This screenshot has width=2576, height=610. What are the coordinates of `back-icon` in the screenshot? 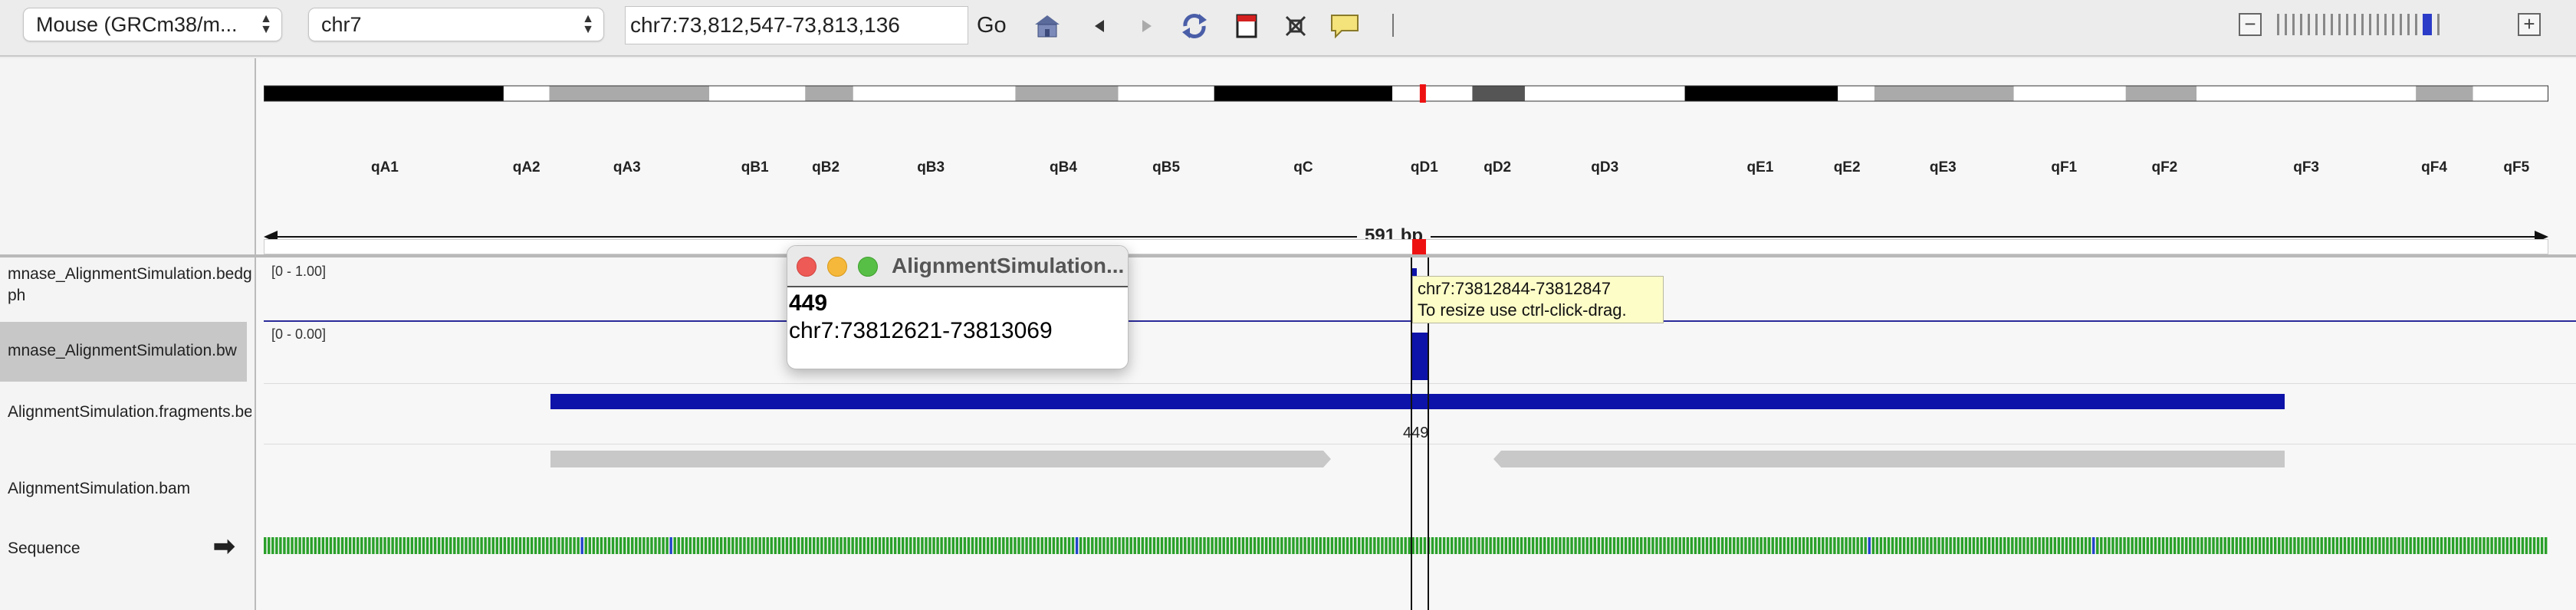 It's located at (1099, 26).